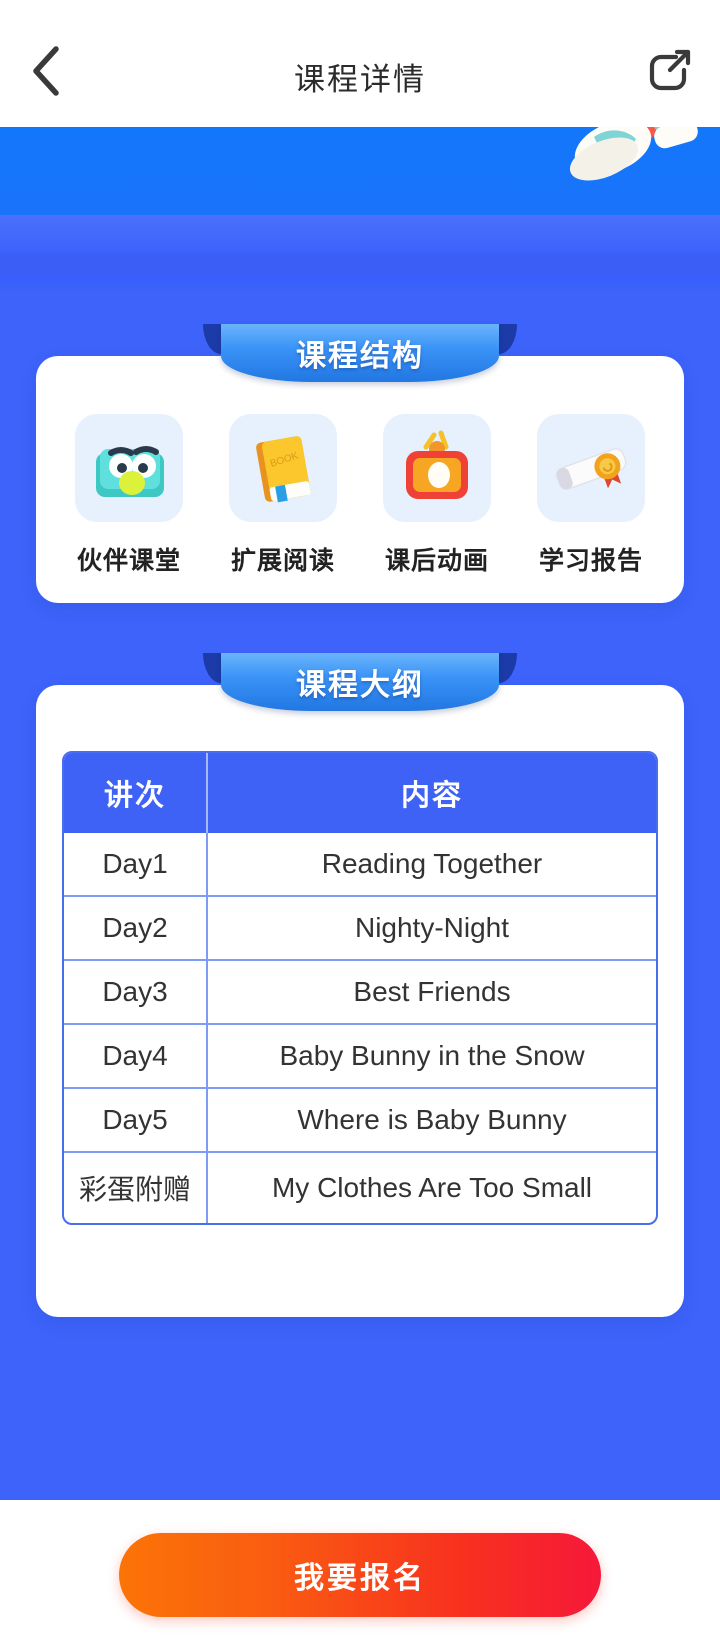 The image size is (720, 1650). I want to click on column-header-content: 内容, so click(431, 793).